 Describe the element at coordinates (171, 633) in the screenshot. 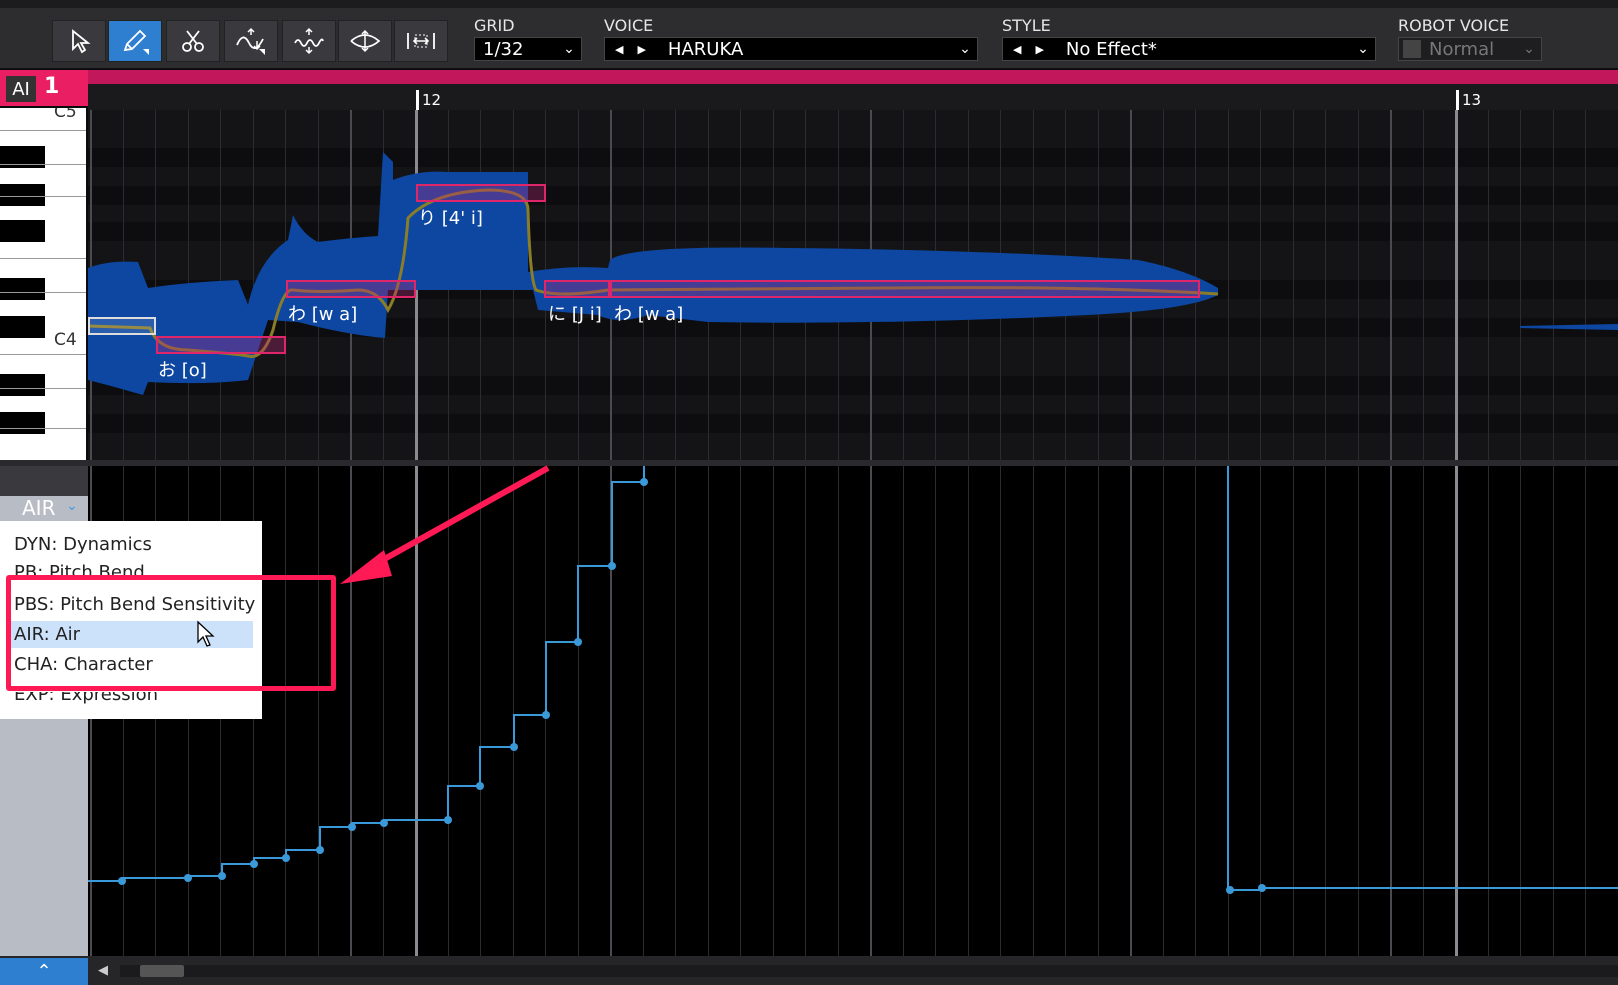

I see `highlight-box` at that location.